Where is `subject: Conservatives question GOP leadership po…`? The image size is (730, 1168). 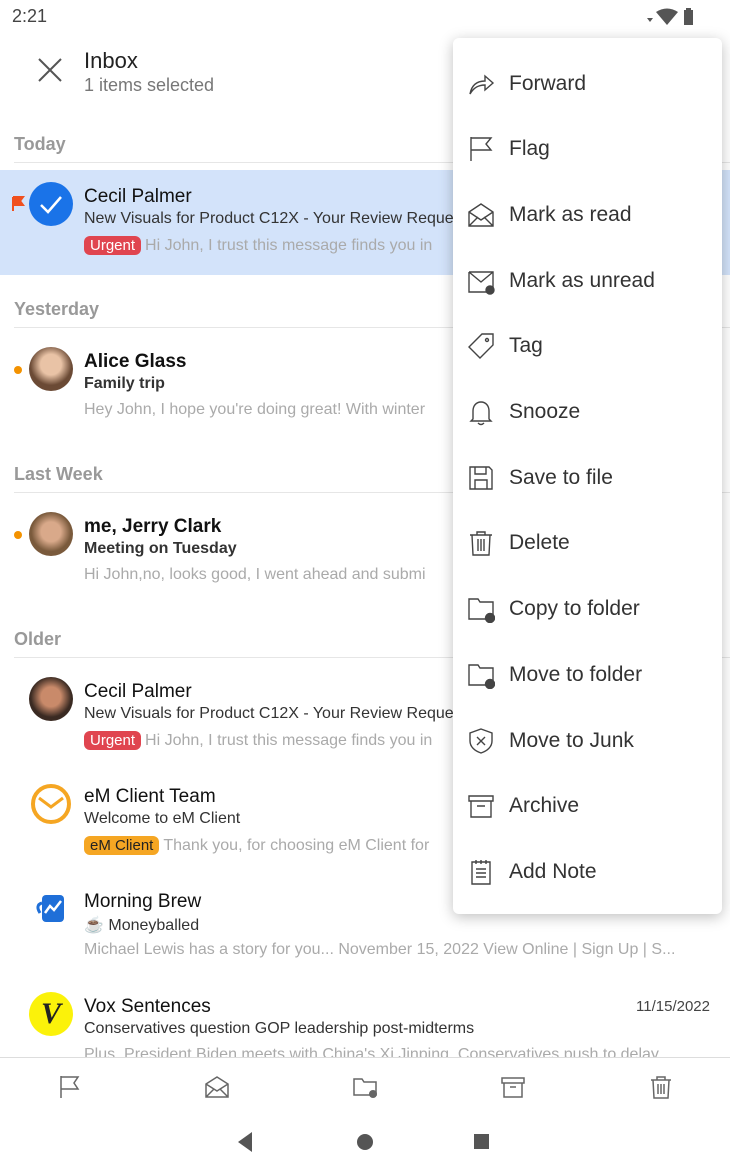 subject: Conservatives question GOP leadership po… is located at coordinates (279, 1028).